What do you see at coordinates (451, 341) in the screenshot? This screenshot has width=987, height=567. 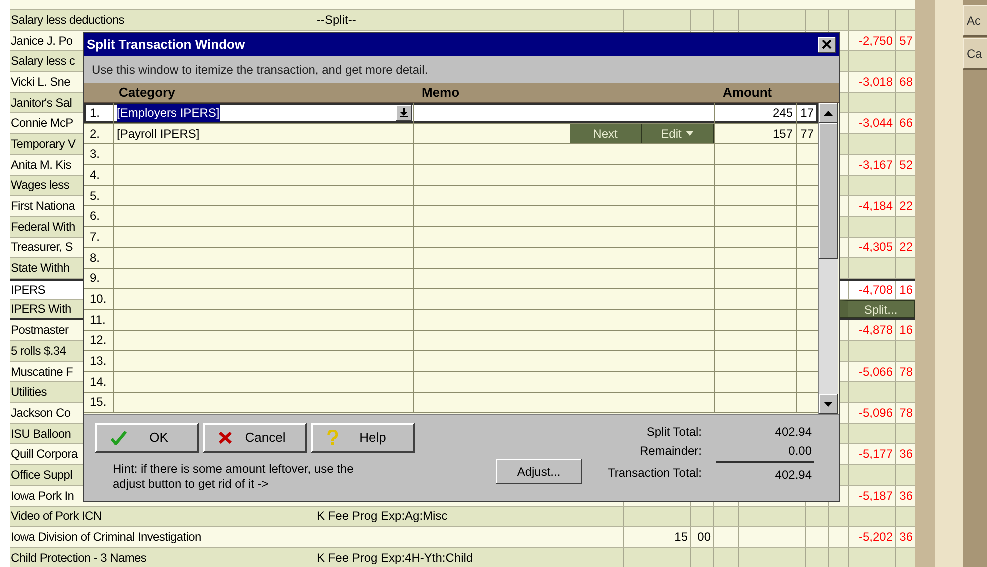 I see `split-line: 12.` at bounding box center [451, 341].